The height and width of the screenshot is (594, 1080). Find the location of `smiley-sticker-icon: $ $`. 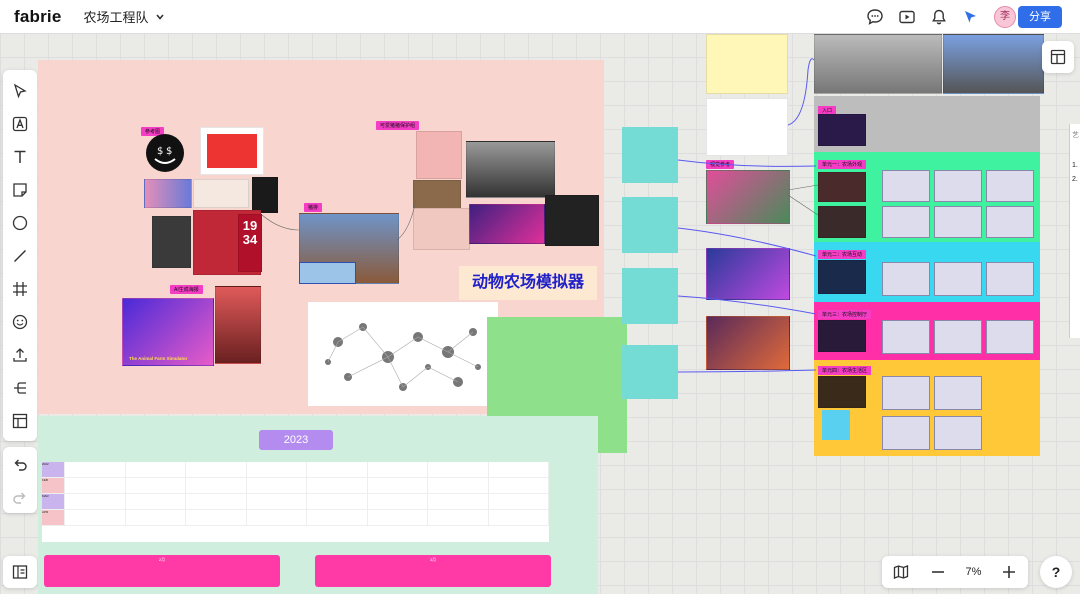

smiley-sticker-icon: $ $ is located at coordinates (165, 153).